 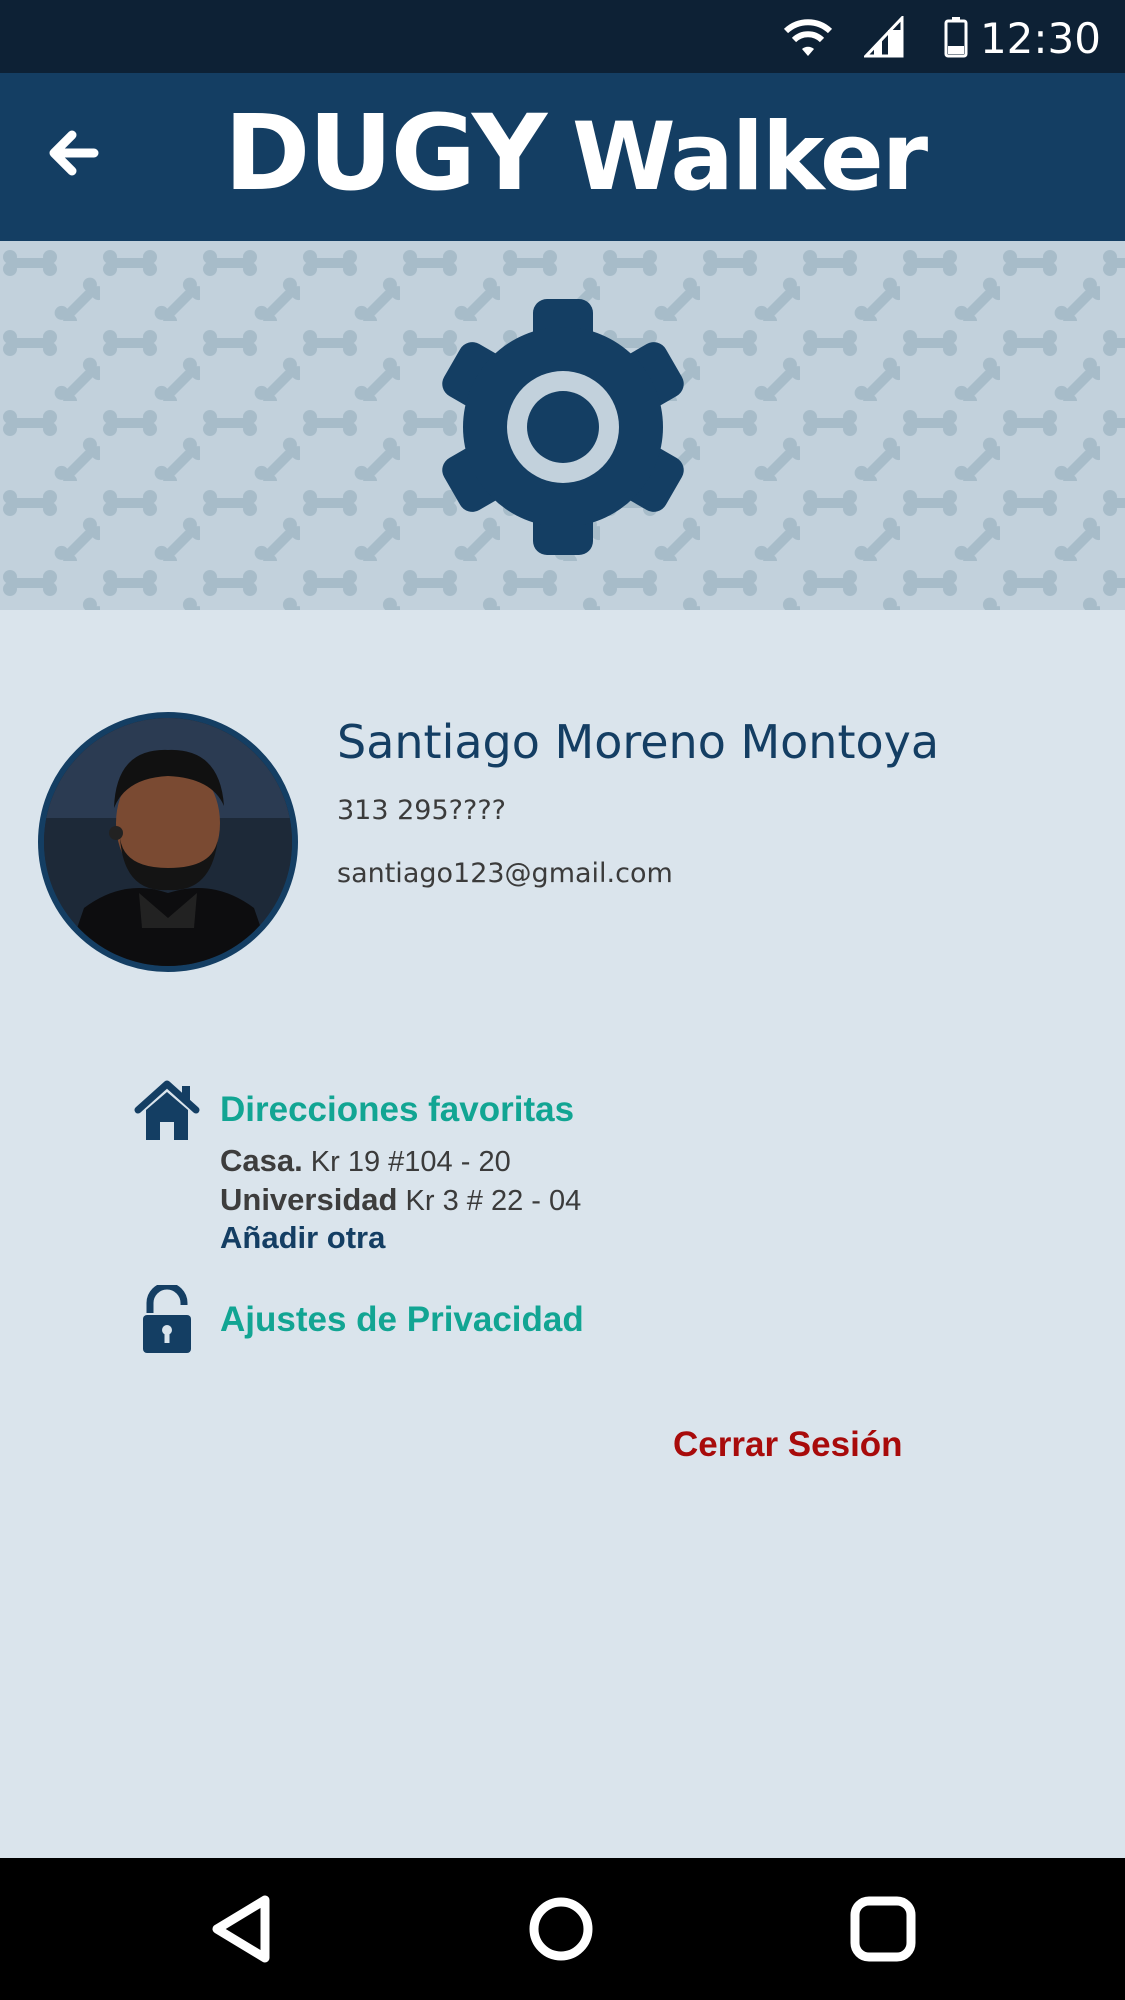 What do you see at coordinates (410, 1162) in the screenshot?
I see `address-value: Kr 19 #104 - 20` at bounding box center [410, 1162].